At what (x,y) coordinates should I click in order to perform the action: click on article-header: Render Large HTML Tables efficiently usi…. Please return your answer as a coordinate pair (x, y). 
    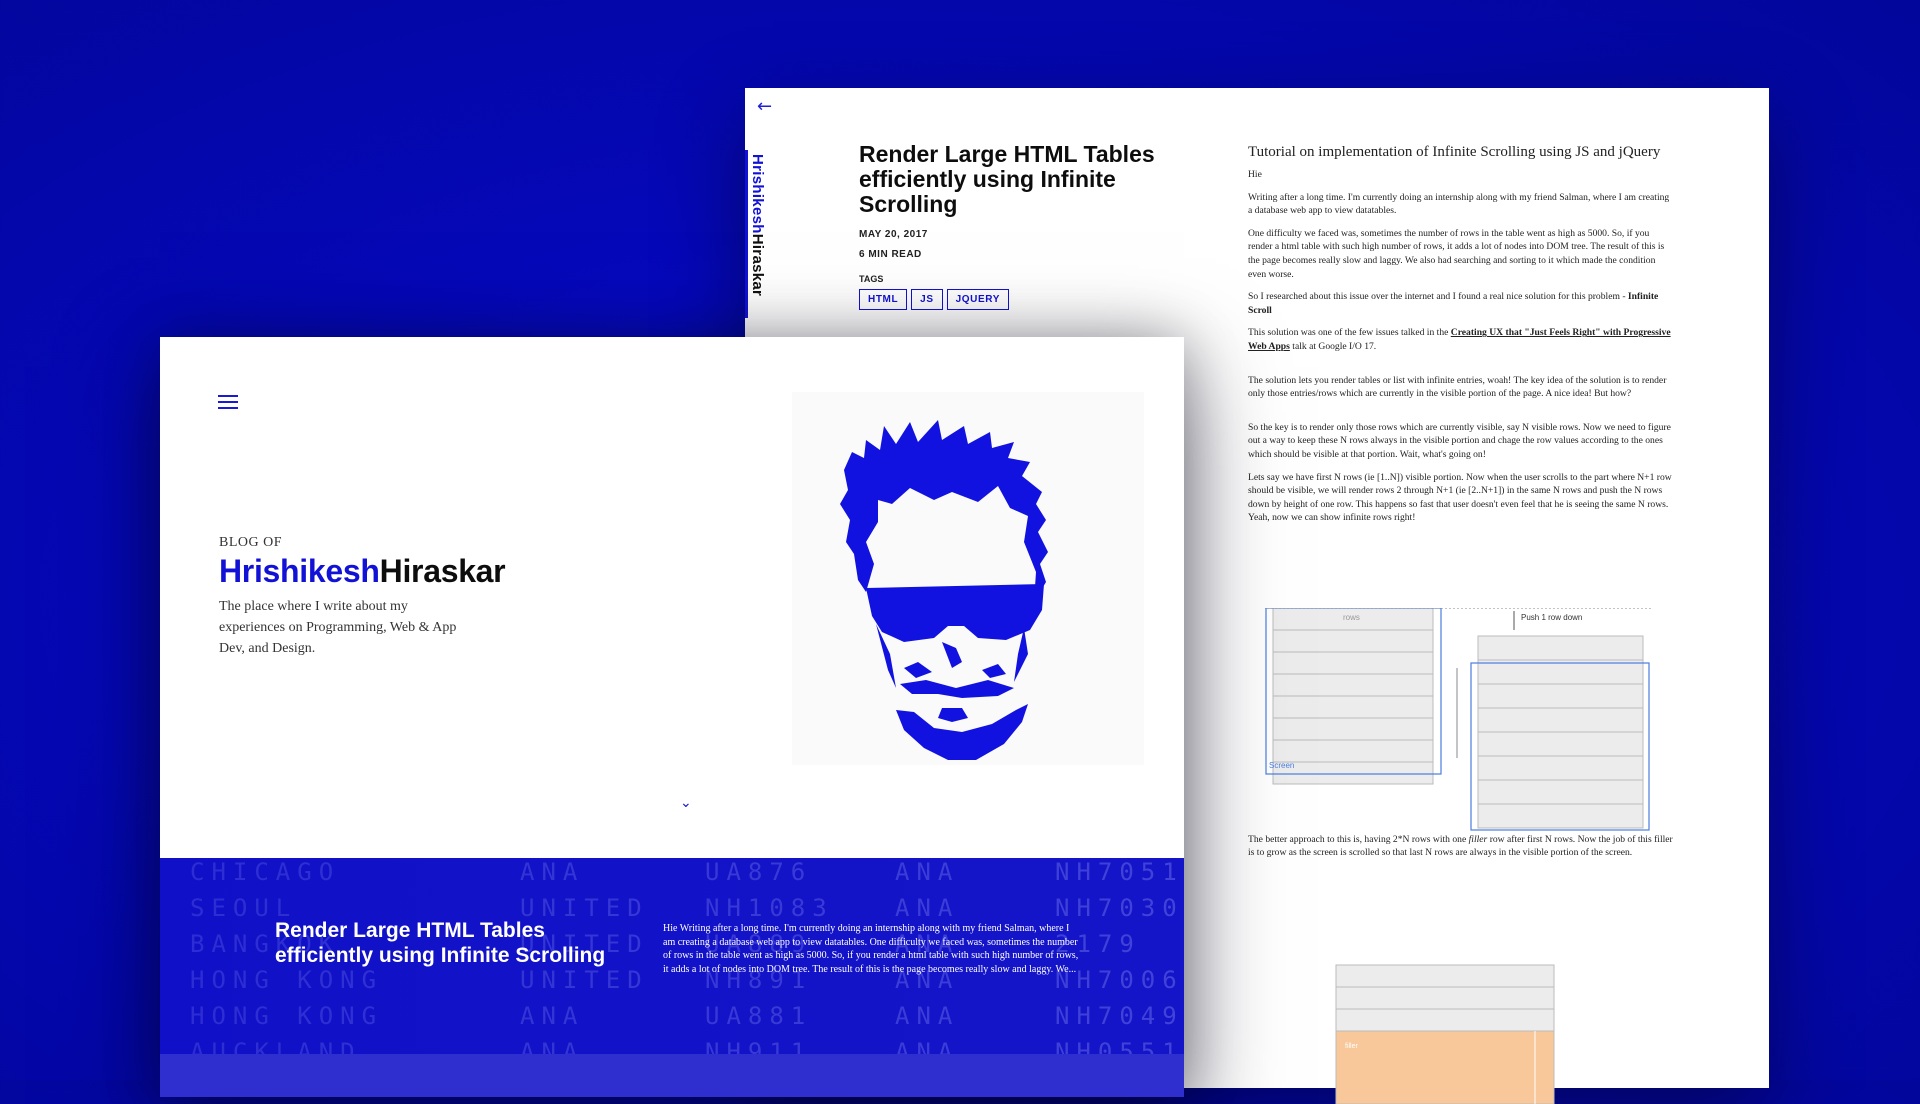
    Looking at the image, I should click on (1029, 226).